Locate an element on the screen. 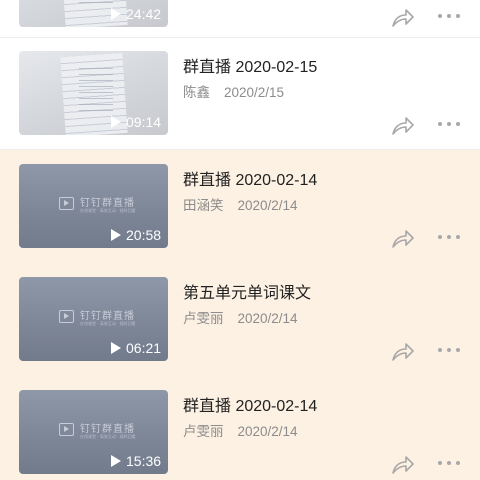  video-author: 田涵笑 is located at coordinates (203, 205).